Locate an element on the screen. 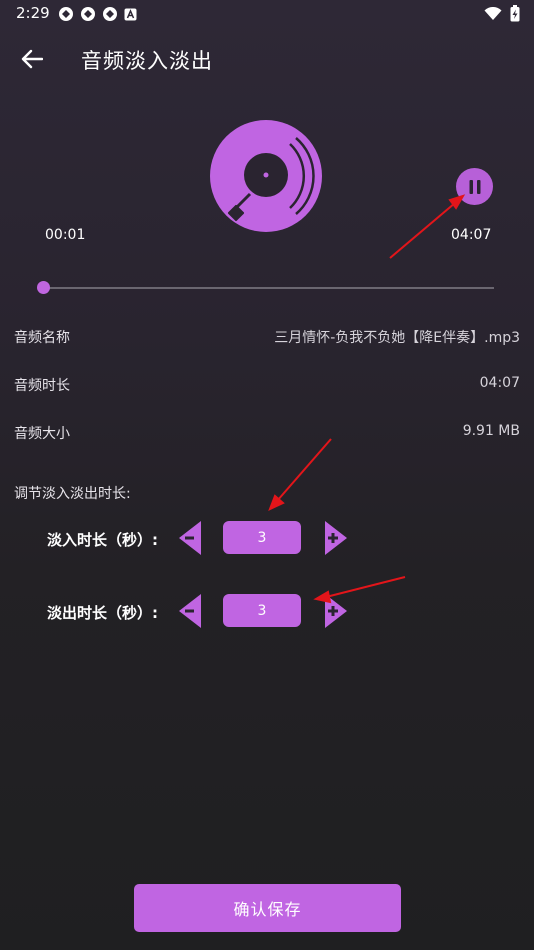  save-button: 确认保存 is located at coordinates (267, 908).